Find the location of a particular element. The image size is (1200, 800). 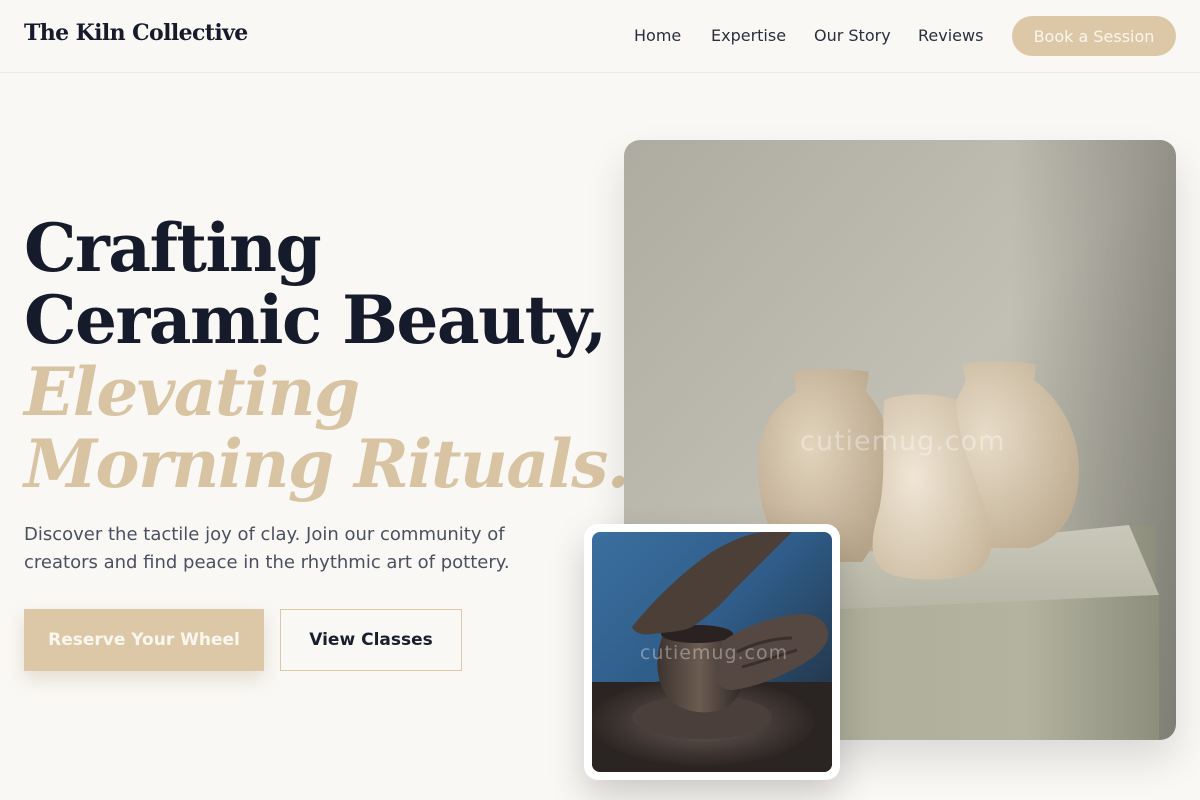

wheel-throwing-photo: cutiemug.com is located at coordinates (712, 652).